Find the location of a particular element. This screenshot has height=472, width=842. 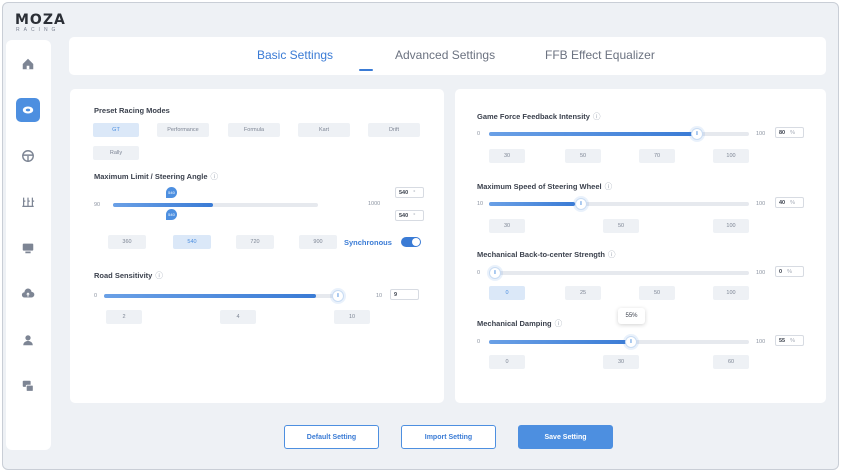

ffb-intensity-value-field: 80% is located at coordinates (789, 132).